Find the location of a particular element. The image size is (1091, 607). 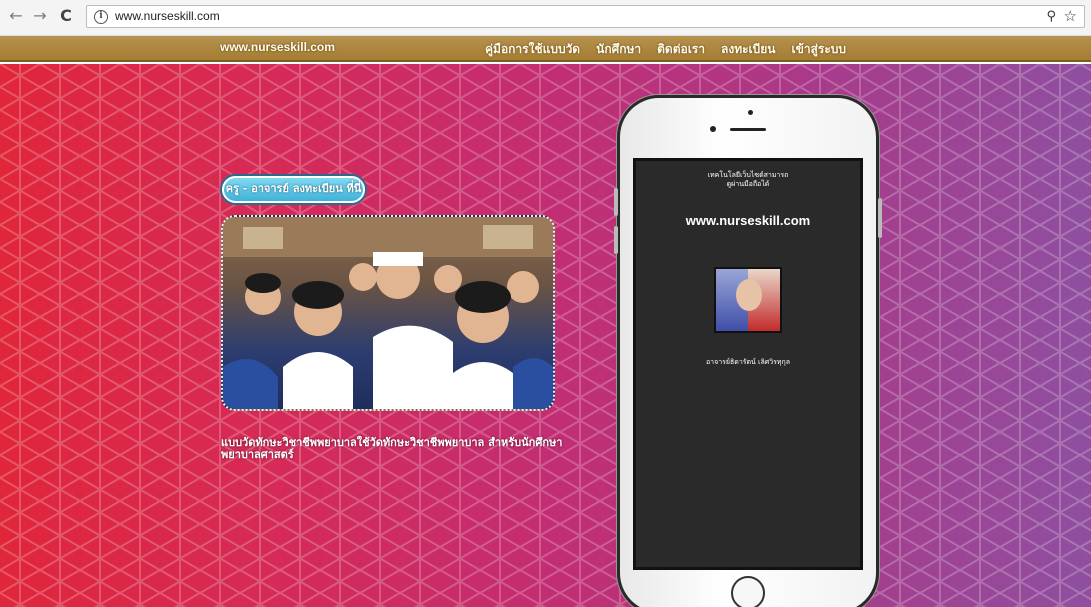

teacher-register-button: ครู - อาจารย์ ลงทะเบียน ที่นี่ is located at coordinates (293, 189).